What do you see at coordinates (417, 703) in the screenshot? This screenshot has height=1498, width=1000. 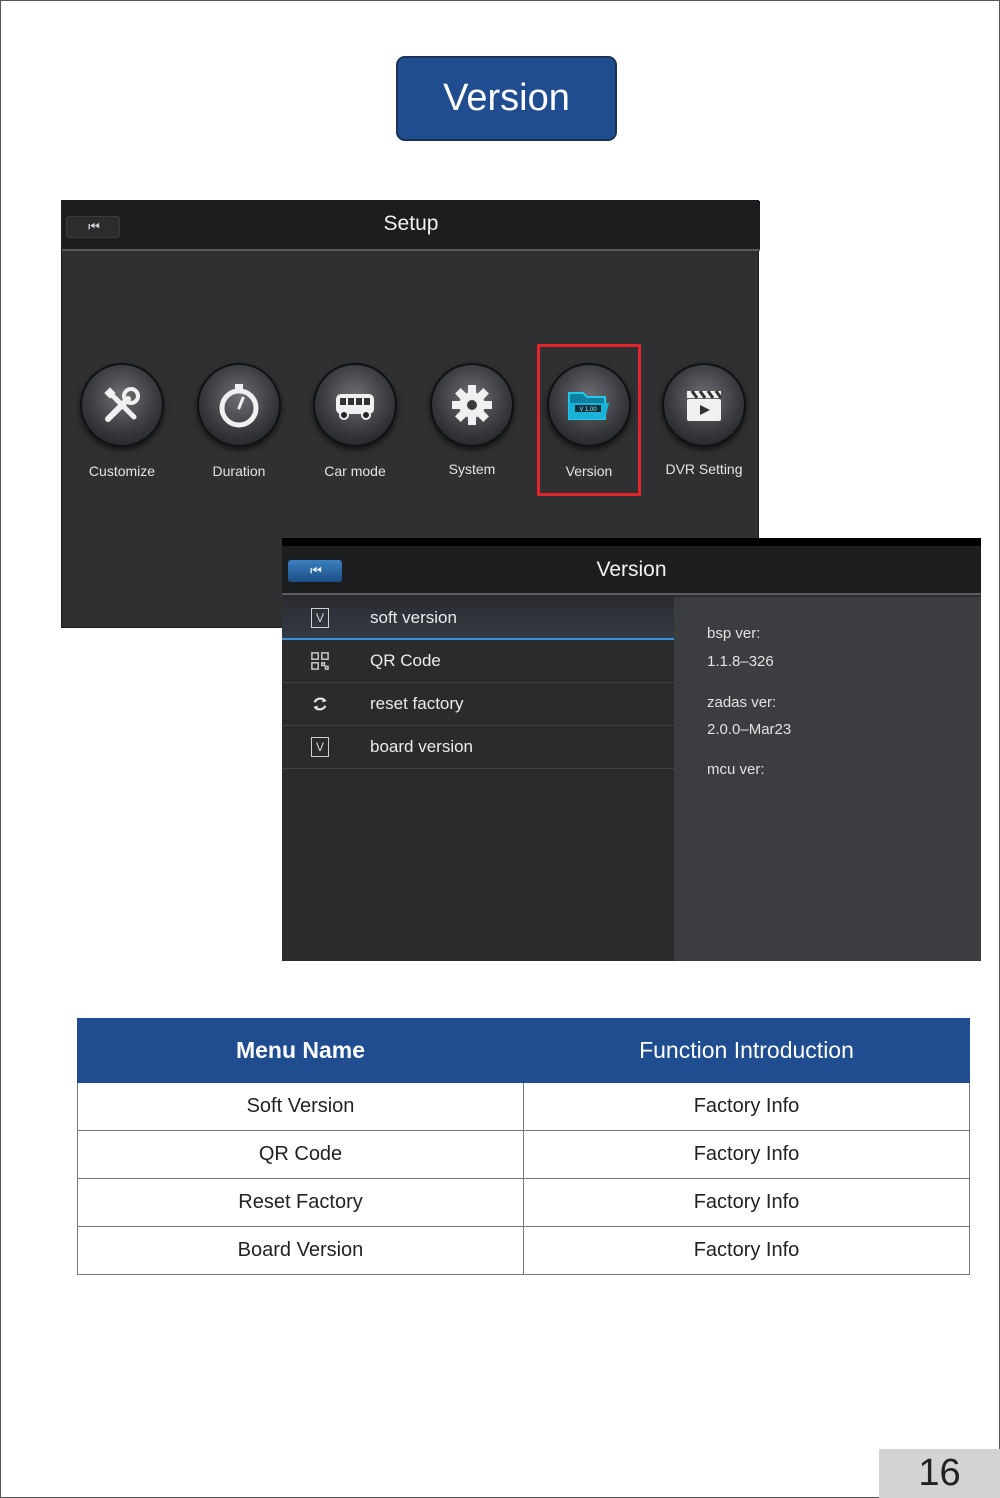 I see `menu-label: reset factory` at bounding box center [417, 703].